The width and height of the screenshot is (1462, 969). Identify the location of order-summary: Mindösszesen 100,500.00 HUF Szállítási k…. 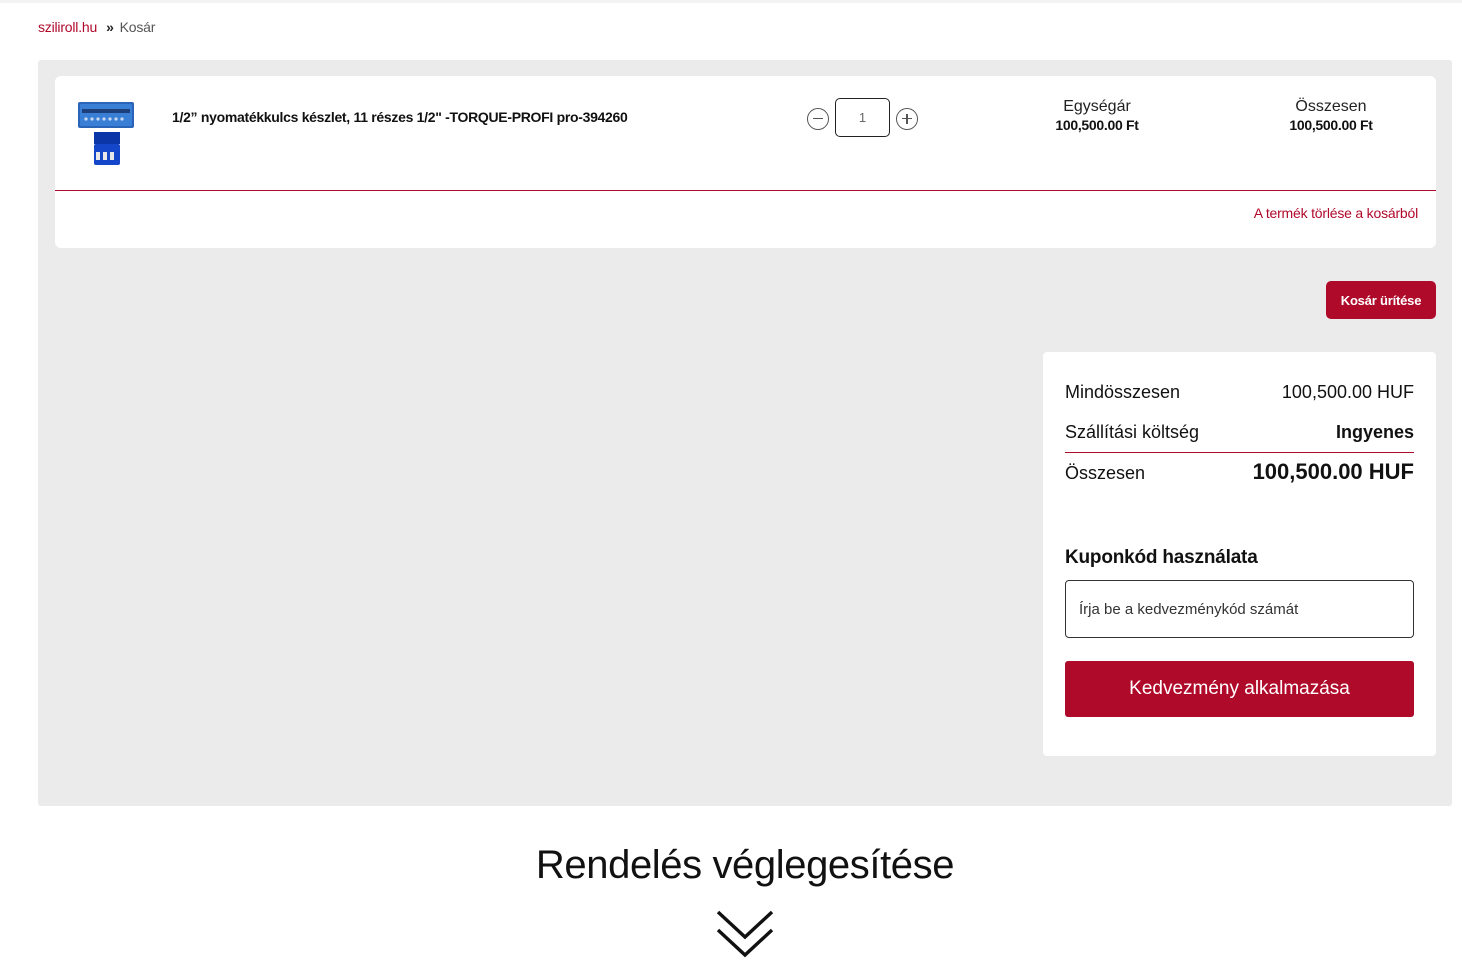
(1239, 554).